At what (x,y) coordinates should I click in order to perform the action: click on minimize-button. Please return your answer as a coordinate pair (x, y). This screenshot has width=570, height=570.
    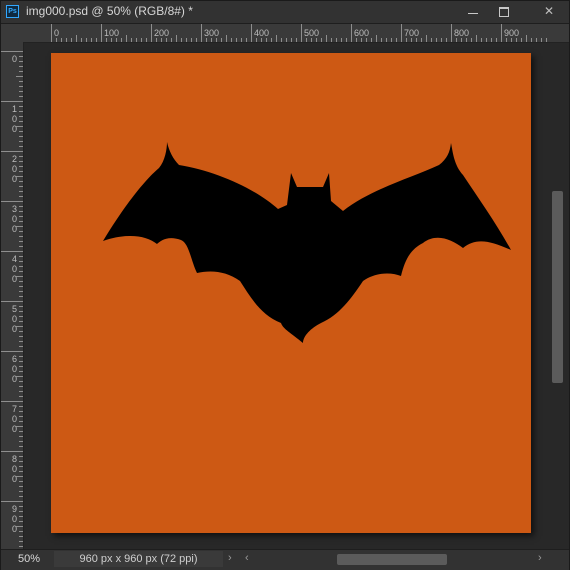
    Looking at the image, I should click on (473, 11).